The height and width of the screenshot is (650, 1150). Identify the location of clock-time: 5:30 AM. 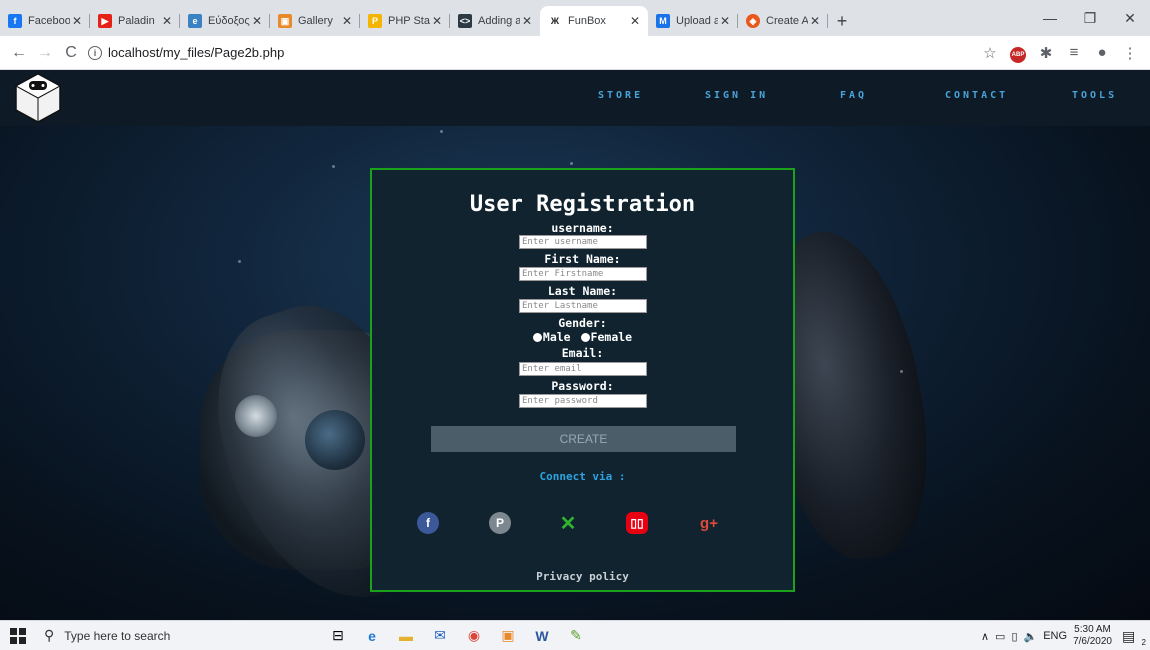
(1092, 629).